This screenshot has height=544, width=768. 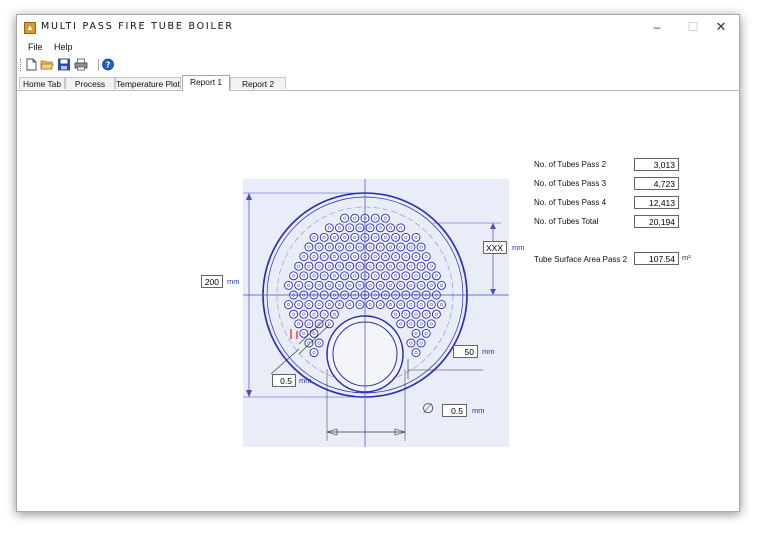 What do you see at coordinates (90, 89) in the screenshot?
I see `tab-process-calc: Process Calc` at bounding box center [90, 89].